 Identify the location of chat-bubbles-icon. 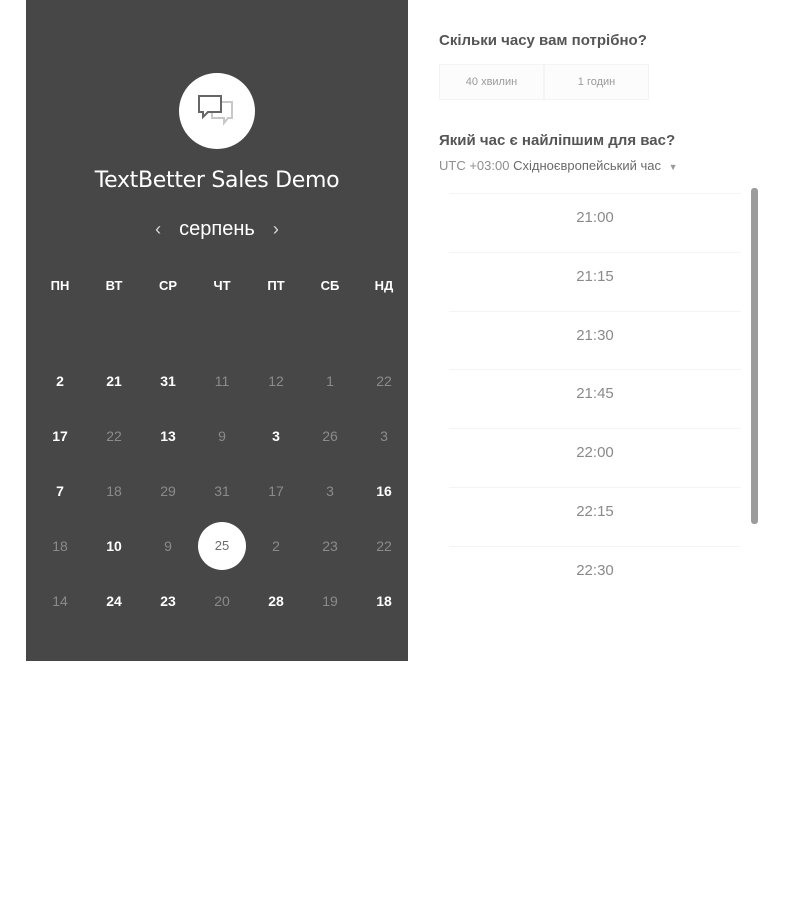
(215, 110).